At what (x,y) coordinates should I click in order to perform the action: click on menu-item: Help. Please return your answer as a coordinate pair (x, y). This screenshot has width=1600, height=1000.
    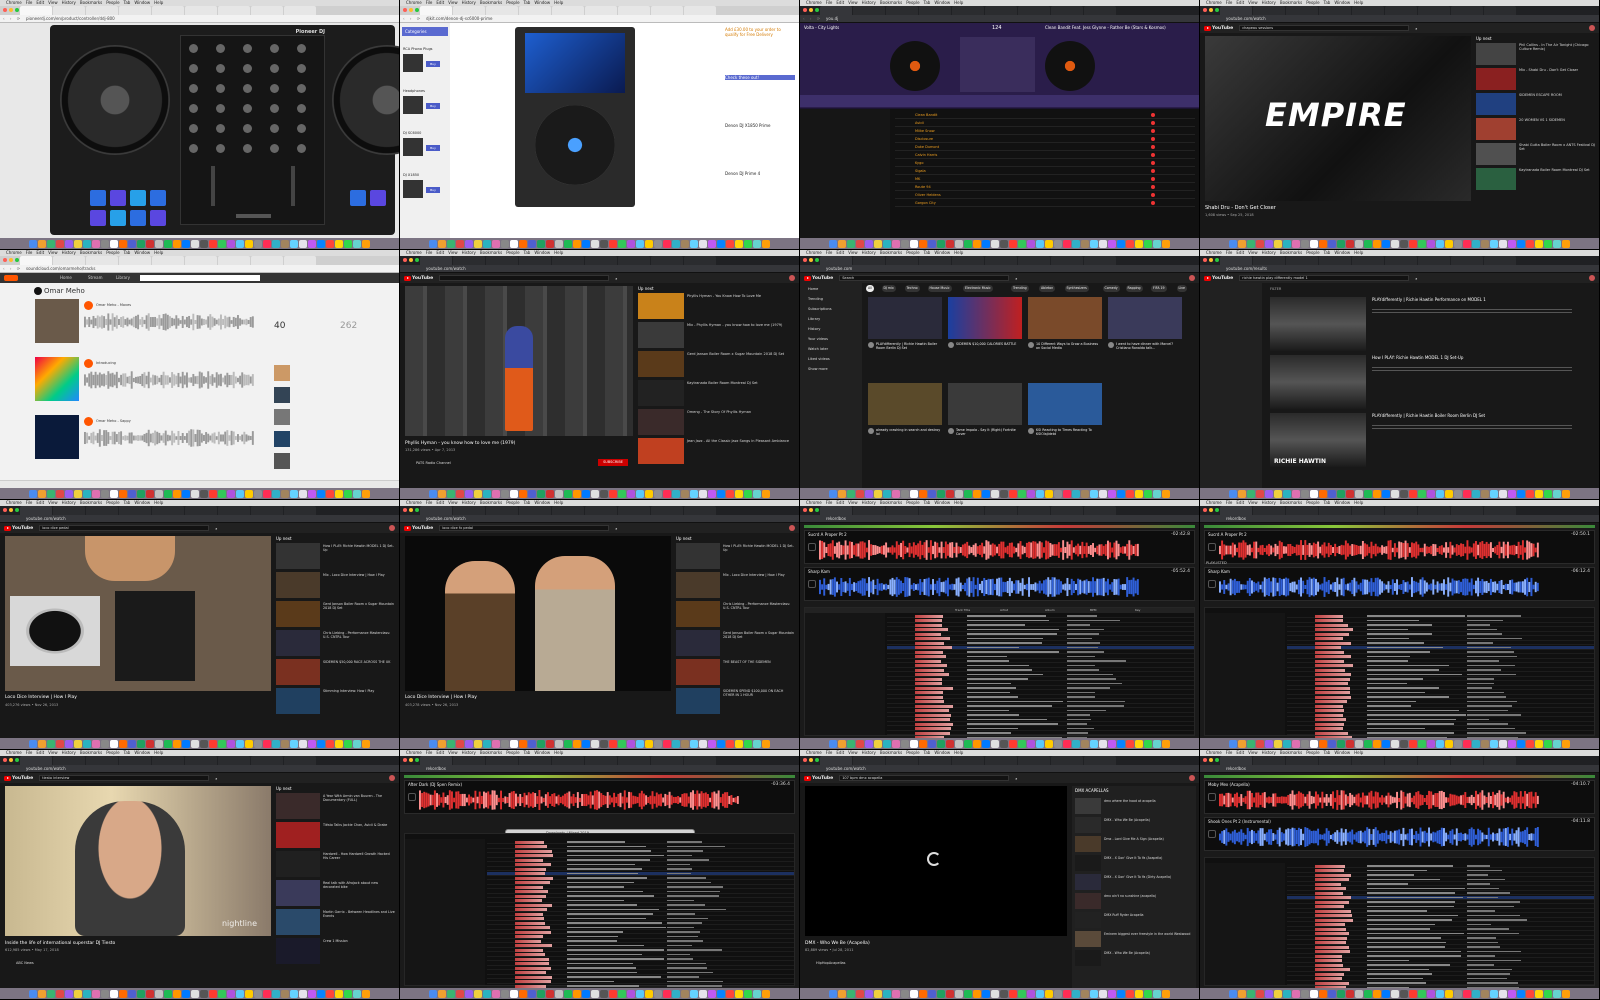
    Looking at the image, I should click on (958, 252).